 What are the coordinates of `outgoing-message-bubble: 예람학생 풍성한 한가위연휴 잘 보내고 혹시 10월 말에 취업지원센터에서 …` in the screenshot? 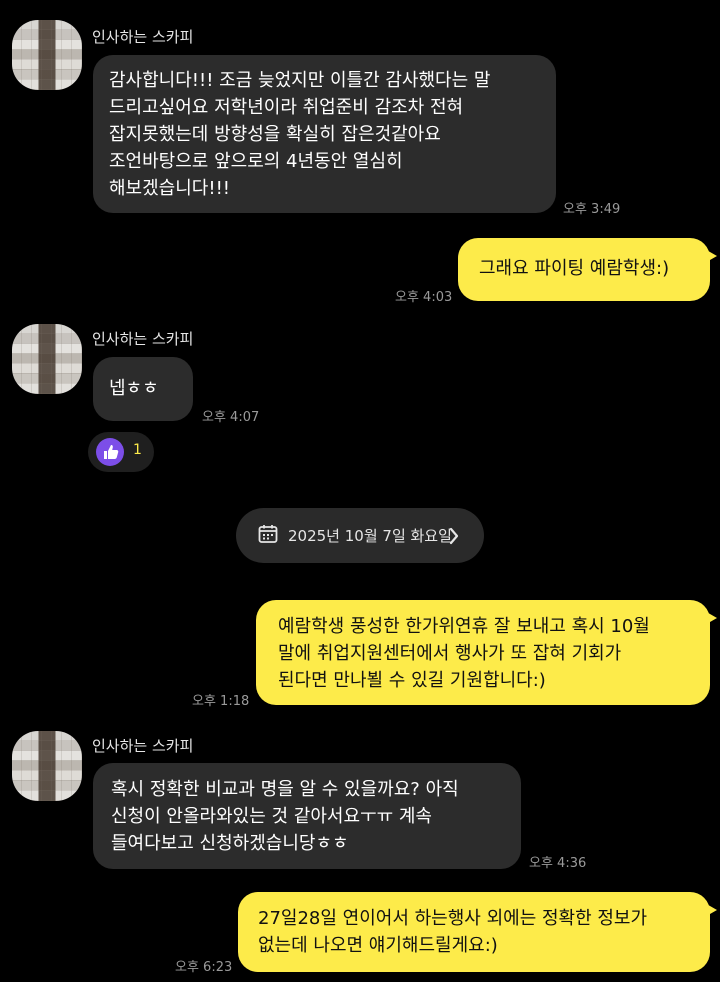 It's located at (486, 652).